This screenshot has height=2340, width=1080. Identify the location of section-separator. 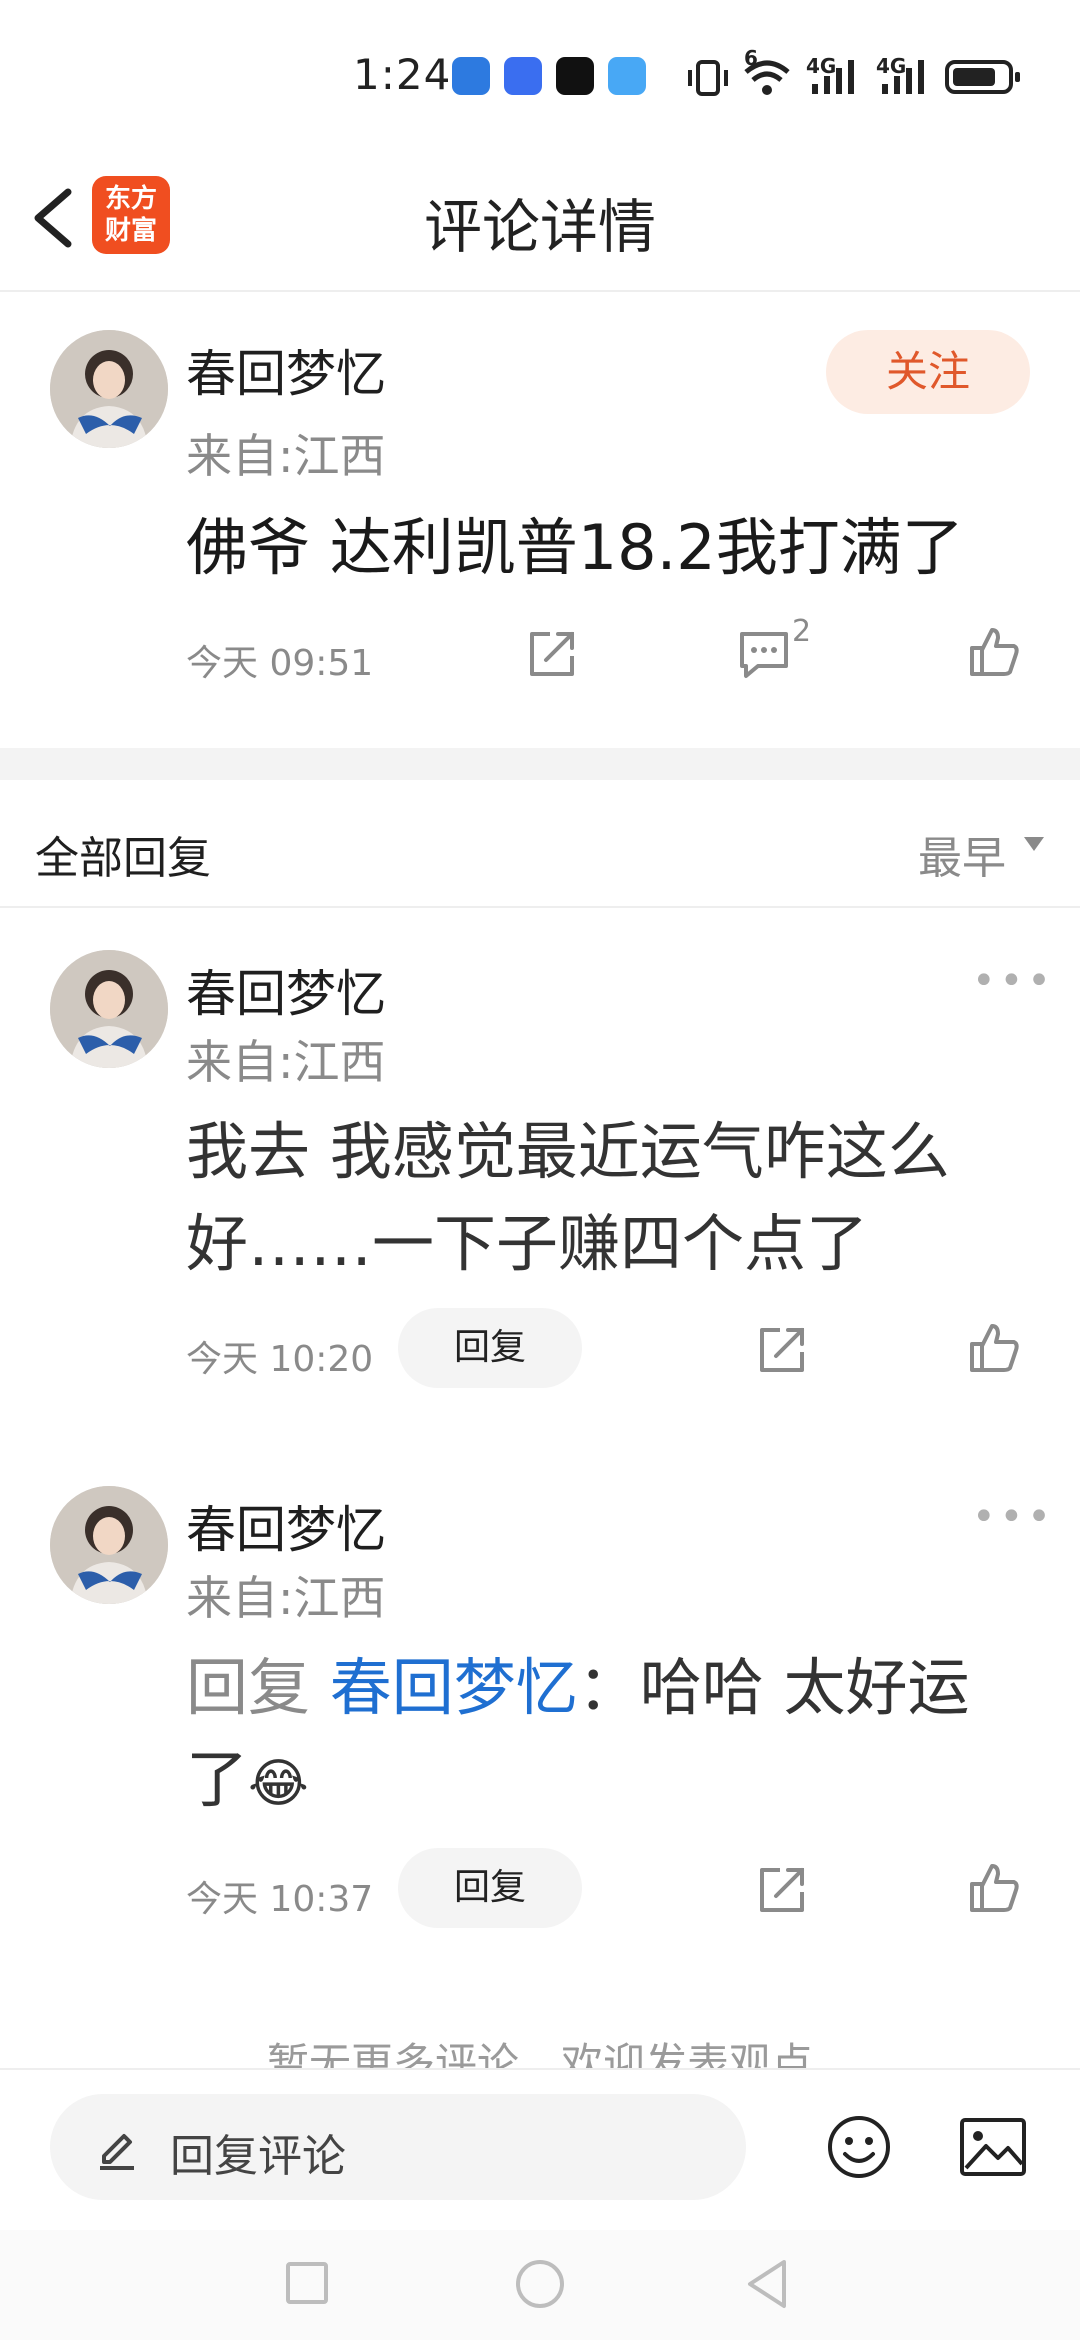
(540, 764).